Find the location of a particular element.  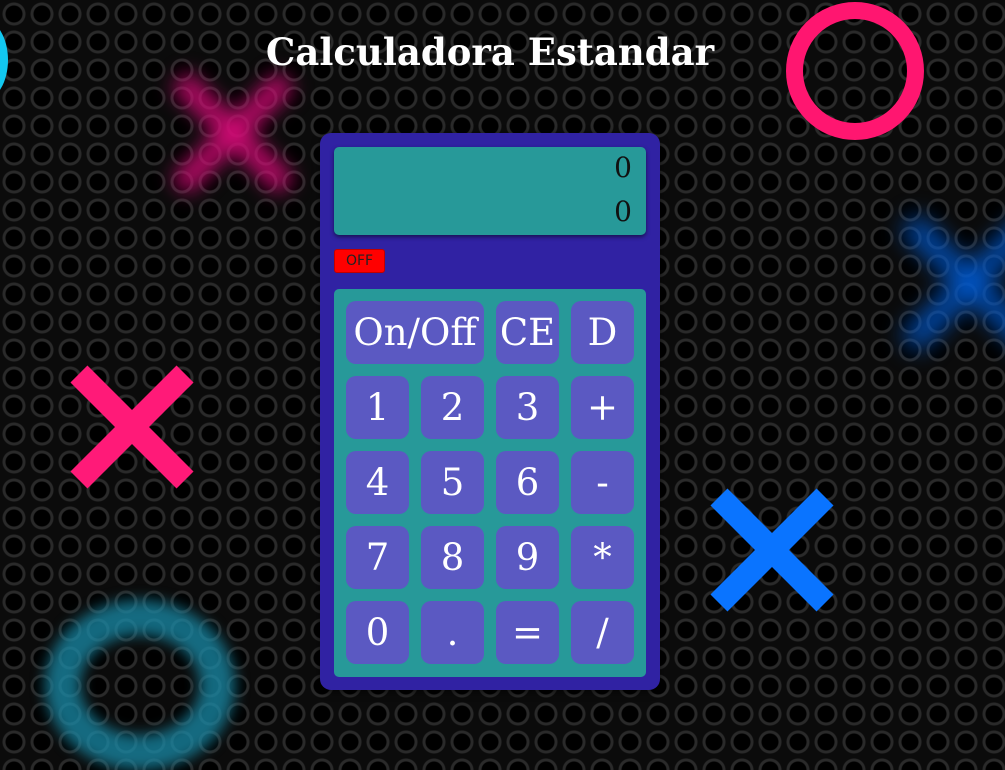

subtract-button: - is located at coordinates (602, 482).